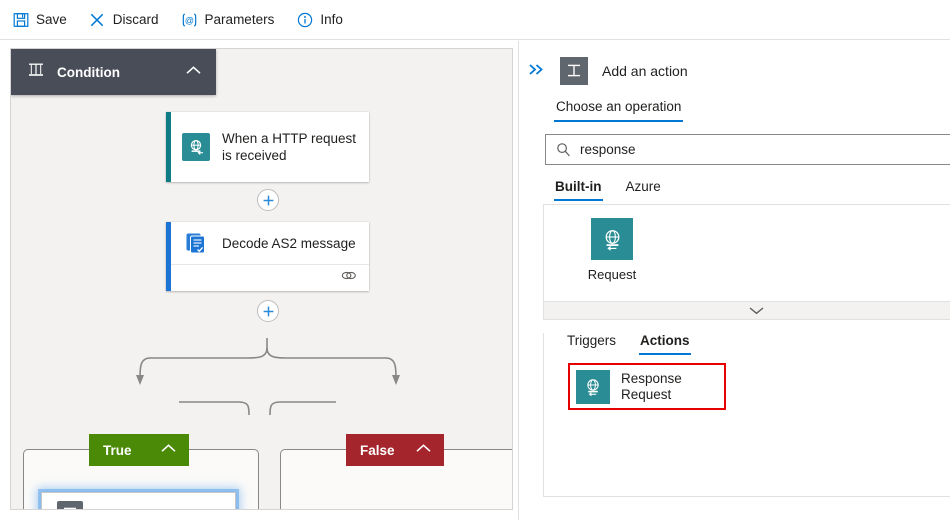  Describe the element at coordinates (138, 501) in the screenshot. I see `choose-operation-card: Choose an operation` at that location.